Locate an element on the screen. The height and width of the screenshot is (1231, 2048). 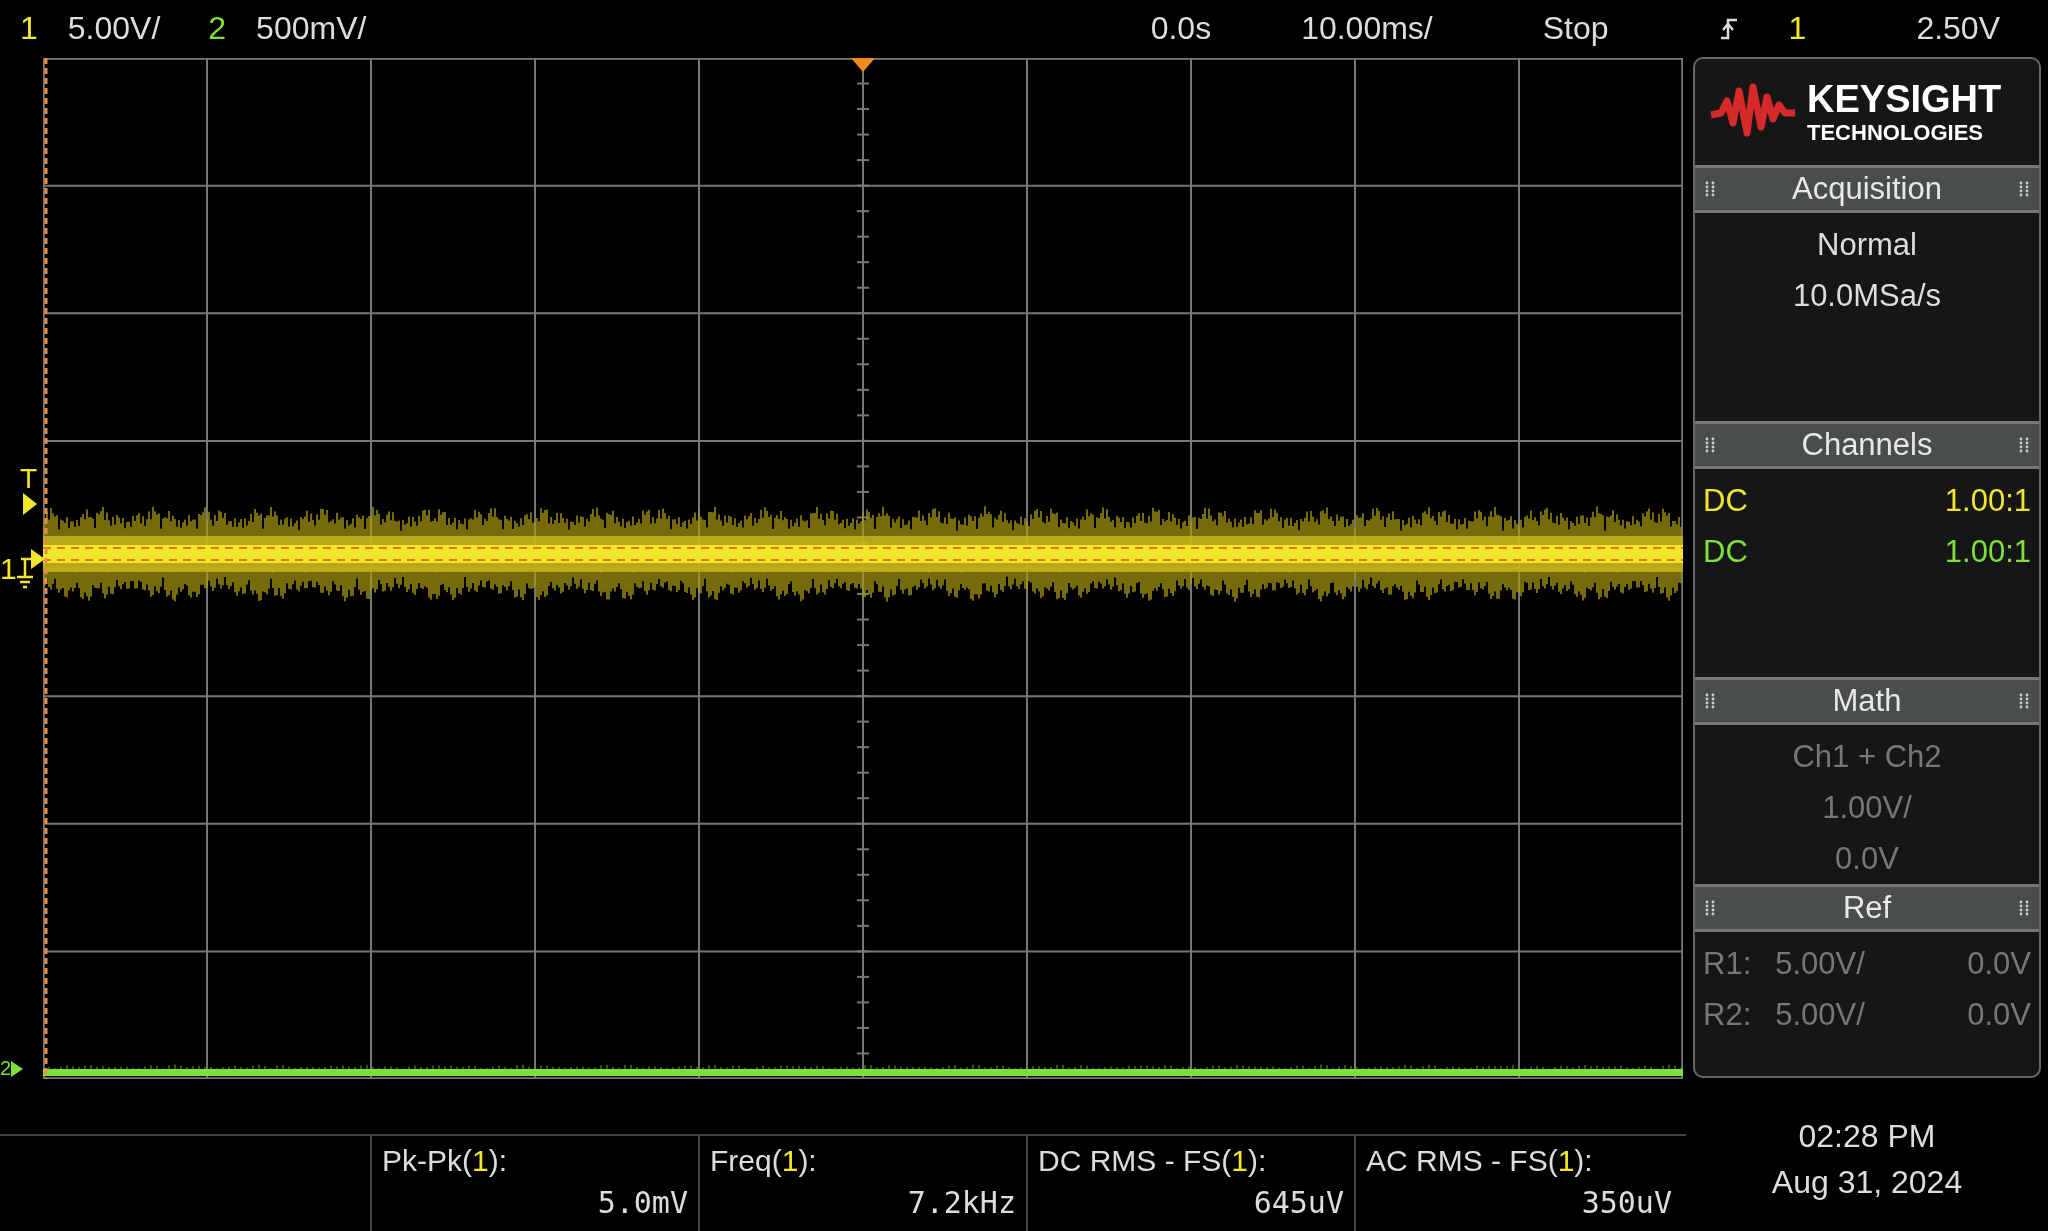
section-title: Math is located at coordinates (1867, 701).